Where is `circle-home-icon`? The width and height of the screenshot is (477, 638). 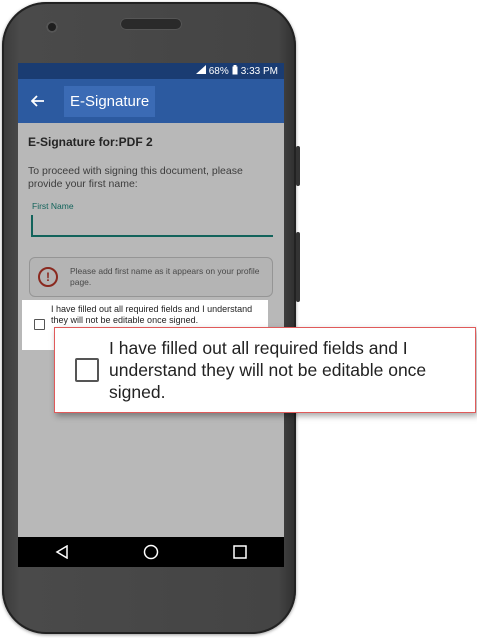 circle-home-icon is located at coordinates (151, 552).